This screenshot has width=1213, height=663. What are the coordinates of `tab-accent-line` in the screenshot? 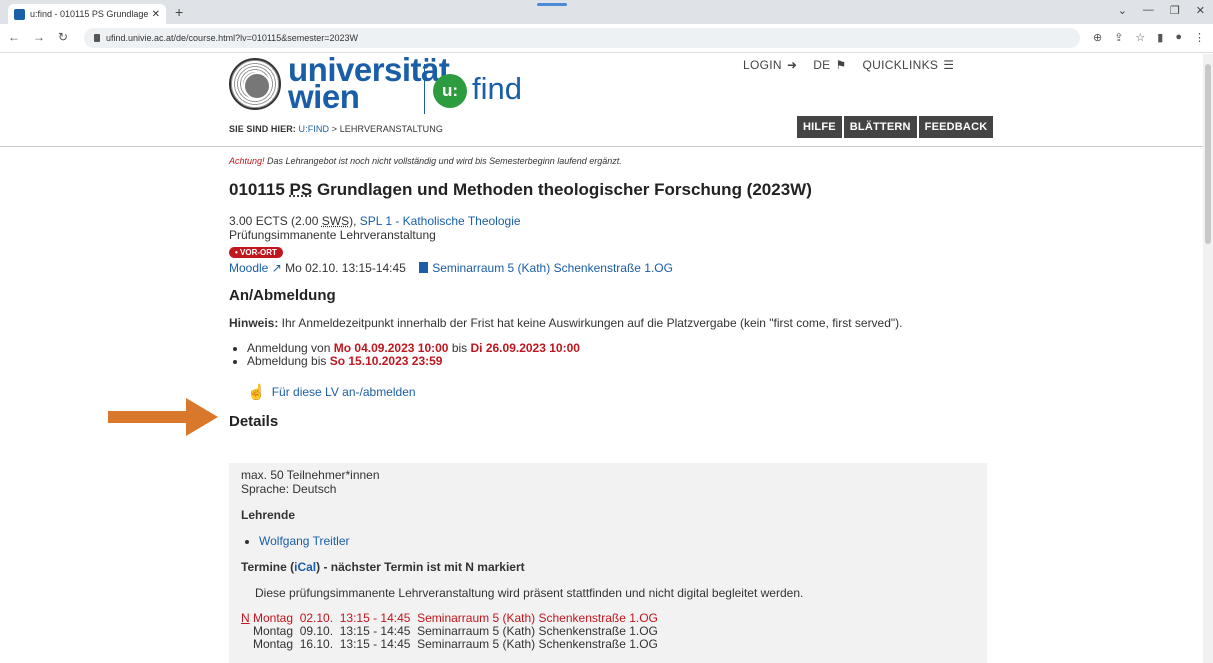 It's located at (552, 4).